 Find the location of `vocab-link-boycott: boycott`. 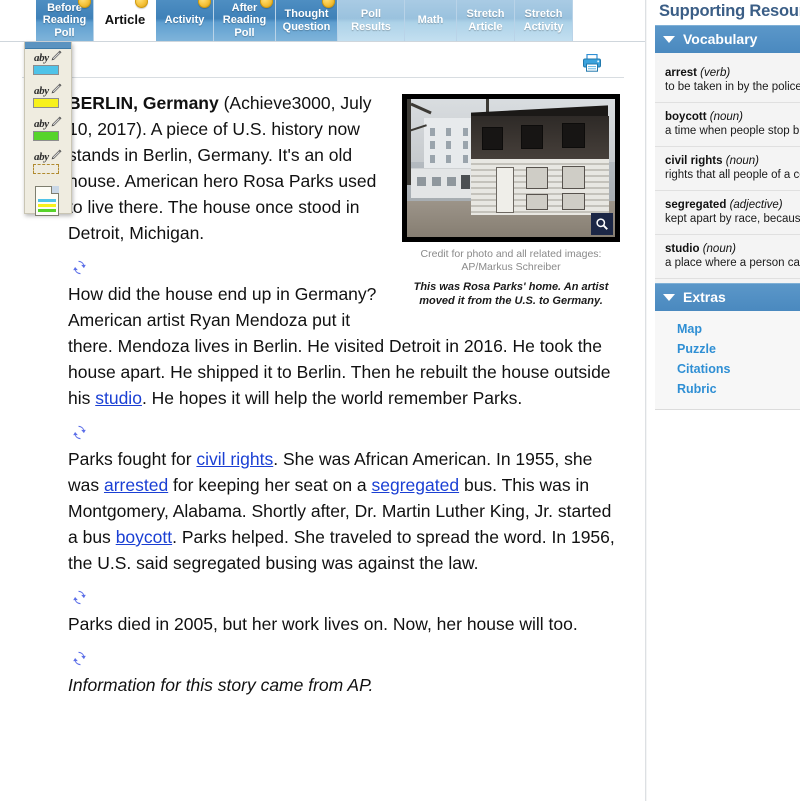

vocab-link-boycott: boycott is located at coordinates (144, 537).